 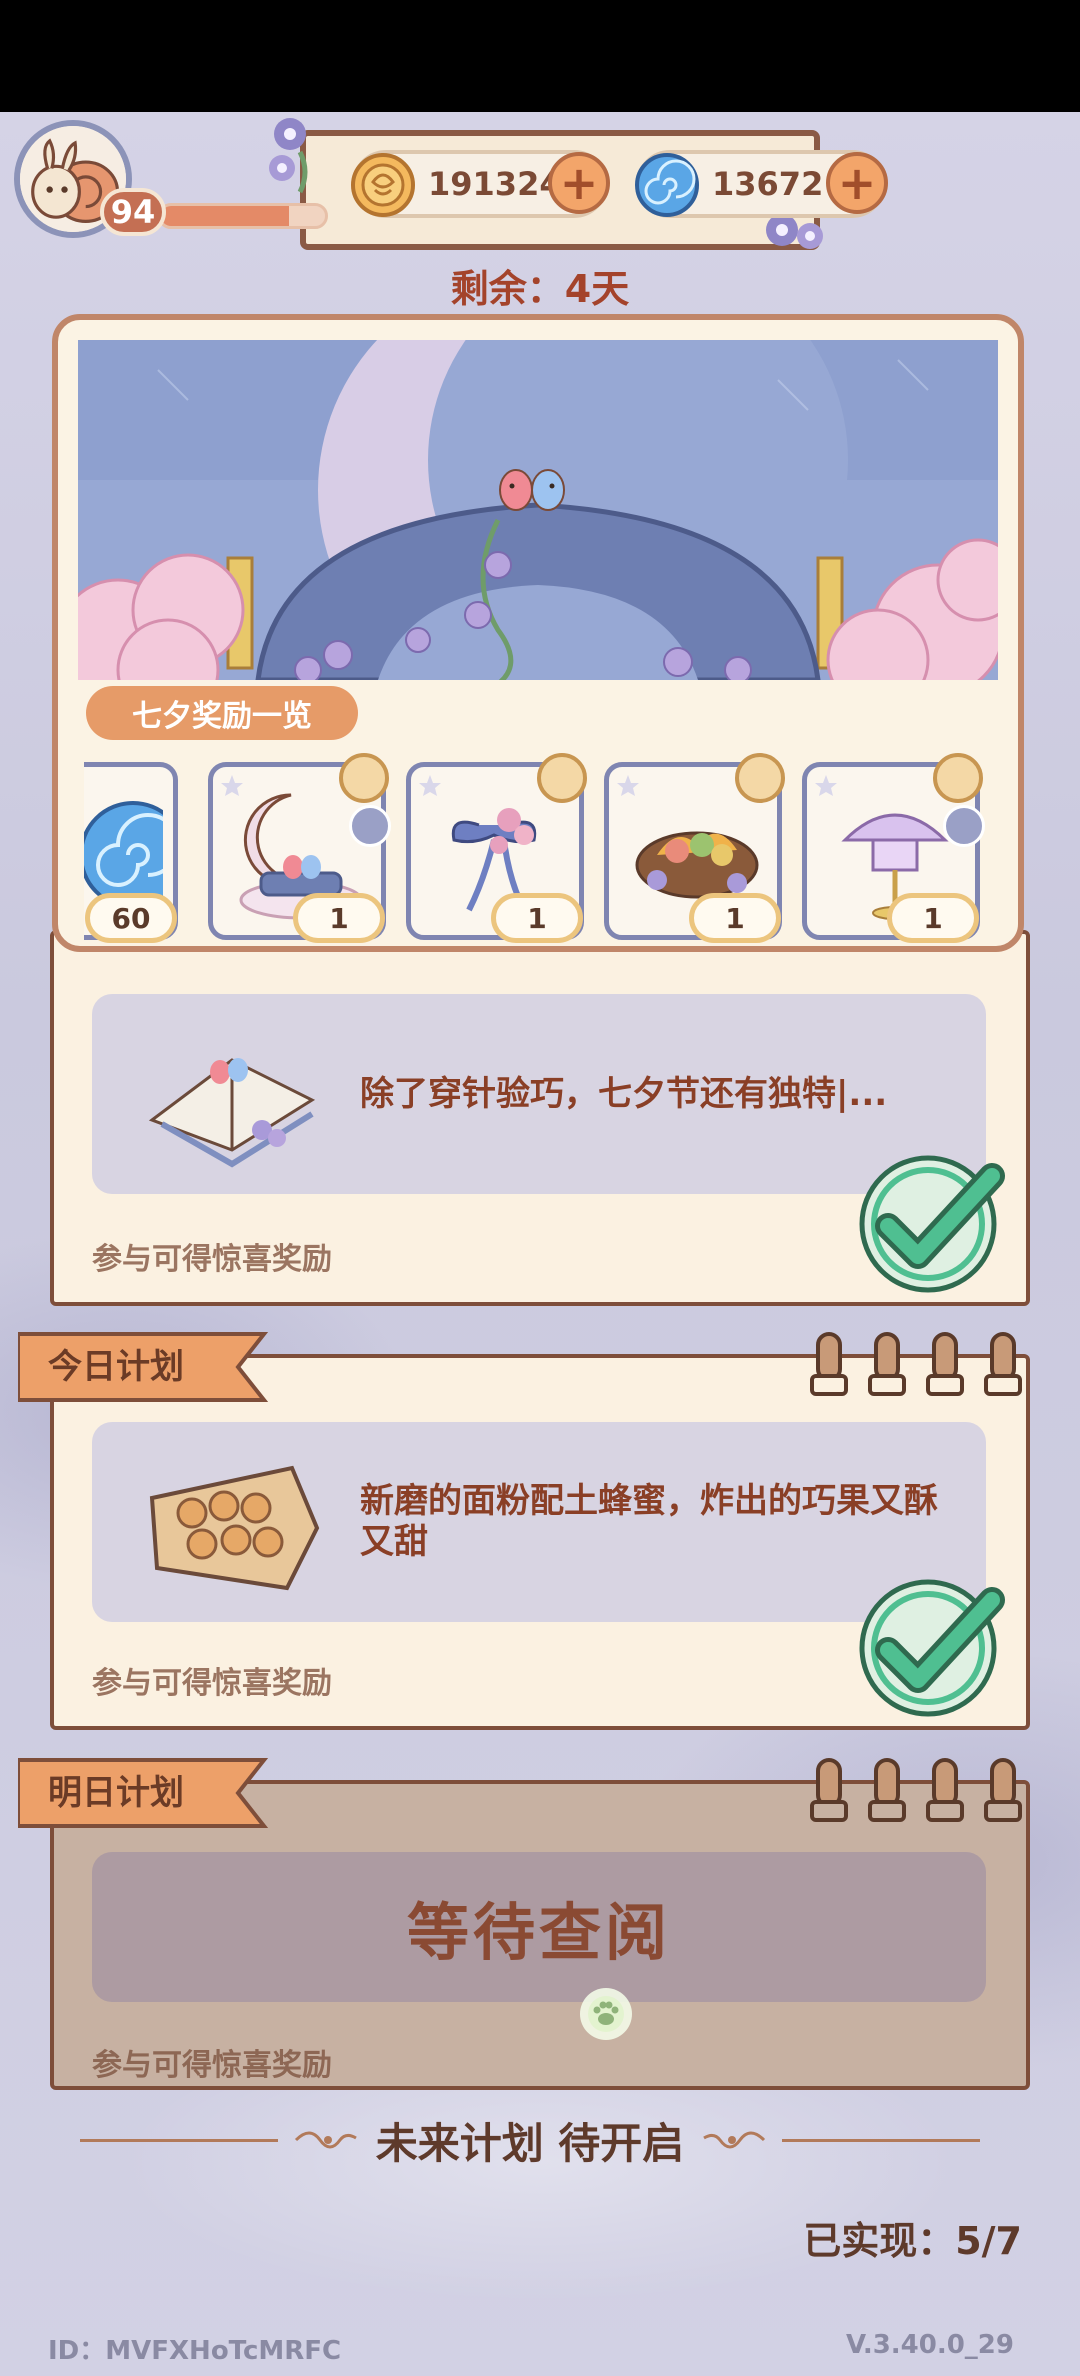 I want to click on plan-label-tomorrow: 明日计划, so click(x=154, y=1793).